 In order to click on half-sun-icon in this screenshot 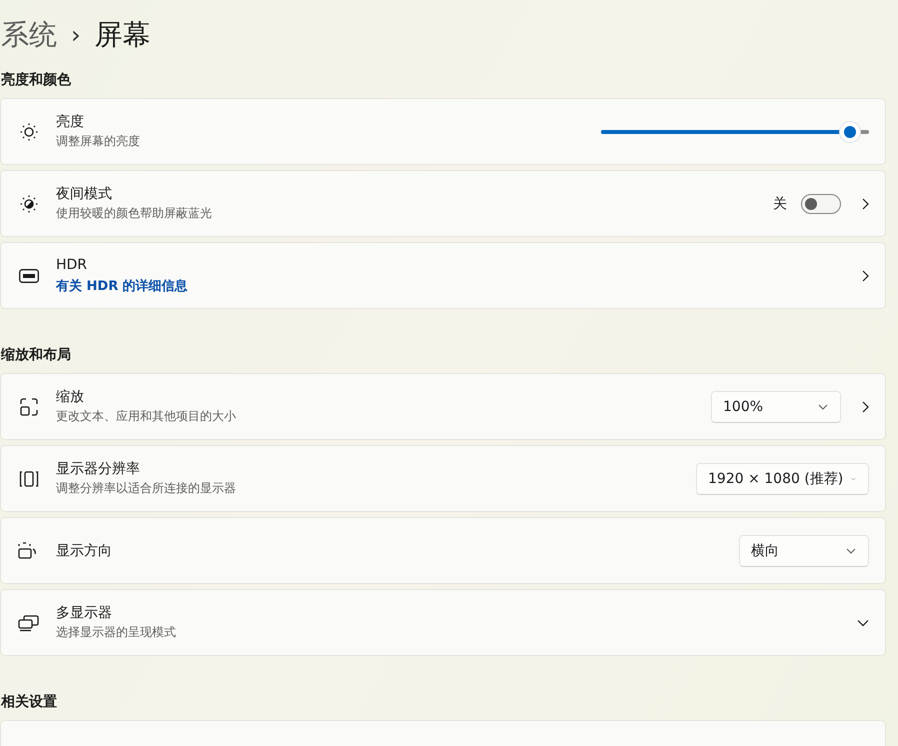, I will do `click(29, 204)`.